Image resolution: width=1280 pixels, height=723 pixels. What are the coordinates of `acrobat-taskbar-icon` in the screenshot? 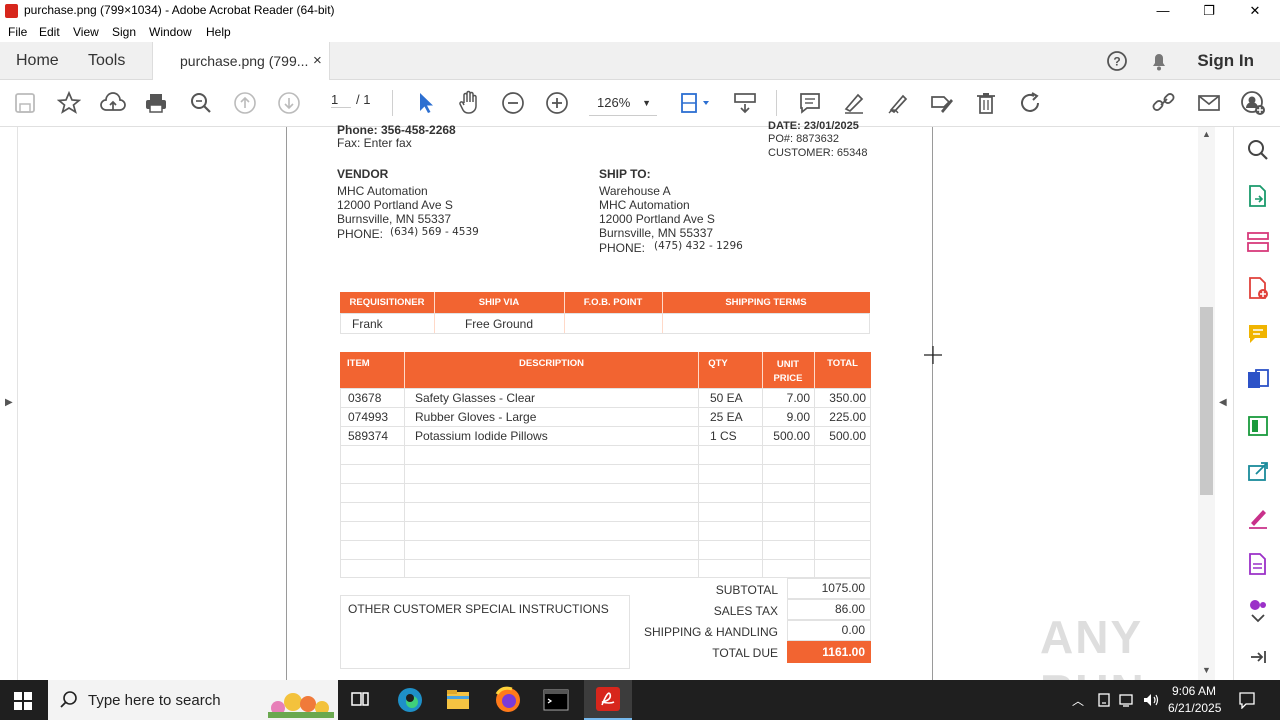 It's located at (608, 700).